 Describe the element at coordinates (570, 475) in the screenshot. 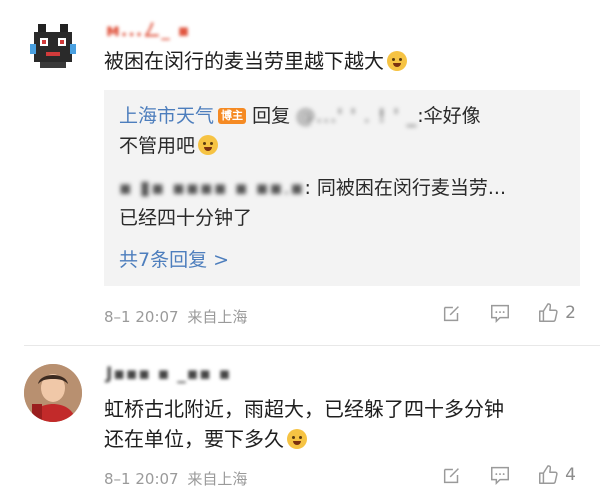

I see `like-count: 4` at that location.